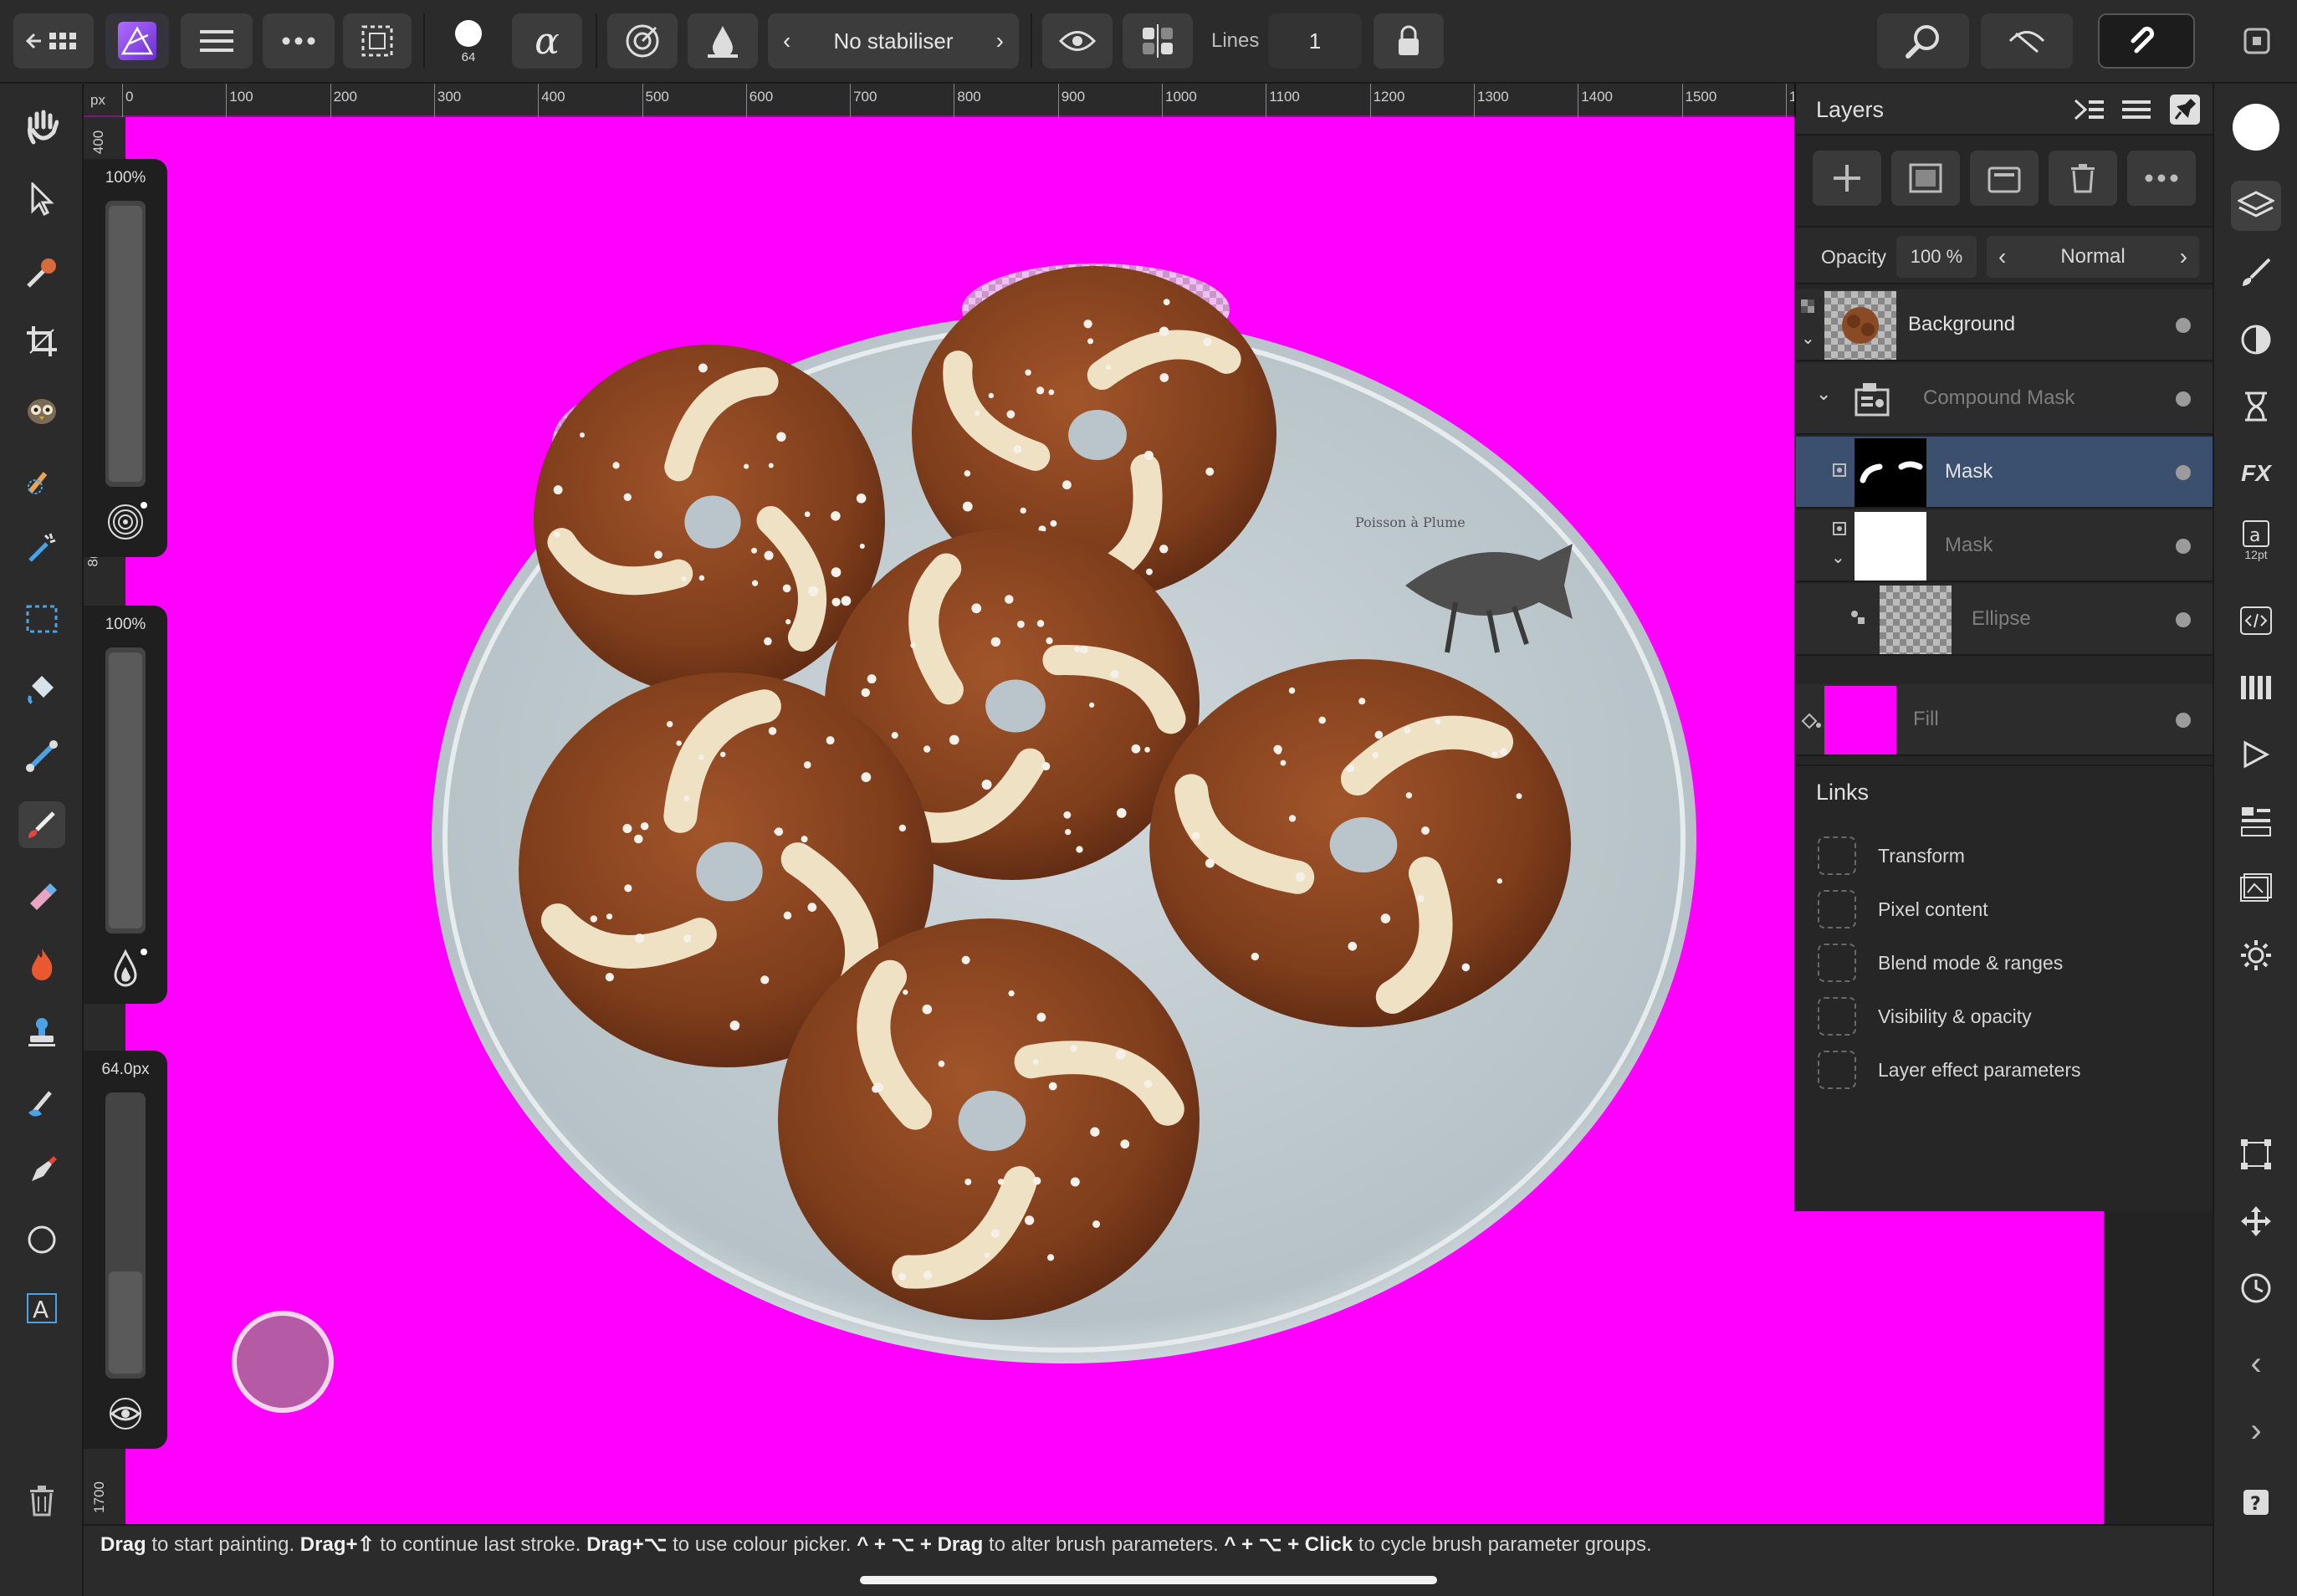 This screenshot has width=2297, height=1596. I want to click on mask-layer-button, so click(1925, 179).